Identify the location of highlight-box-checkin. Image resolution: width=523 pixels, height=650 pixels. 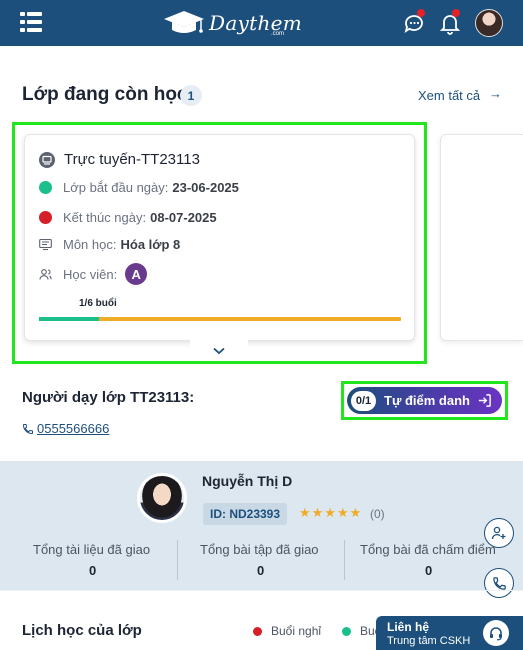
(424, 400).